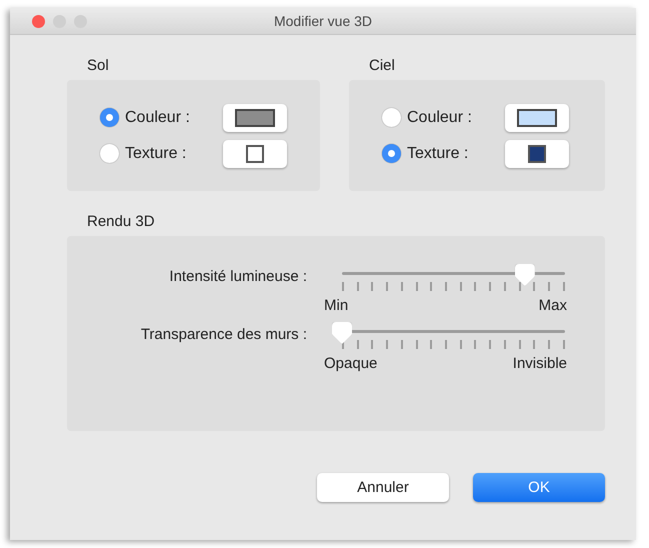 The image size is (649, 548). I want to click on cancel-button: Annuler, so click(383, 487).